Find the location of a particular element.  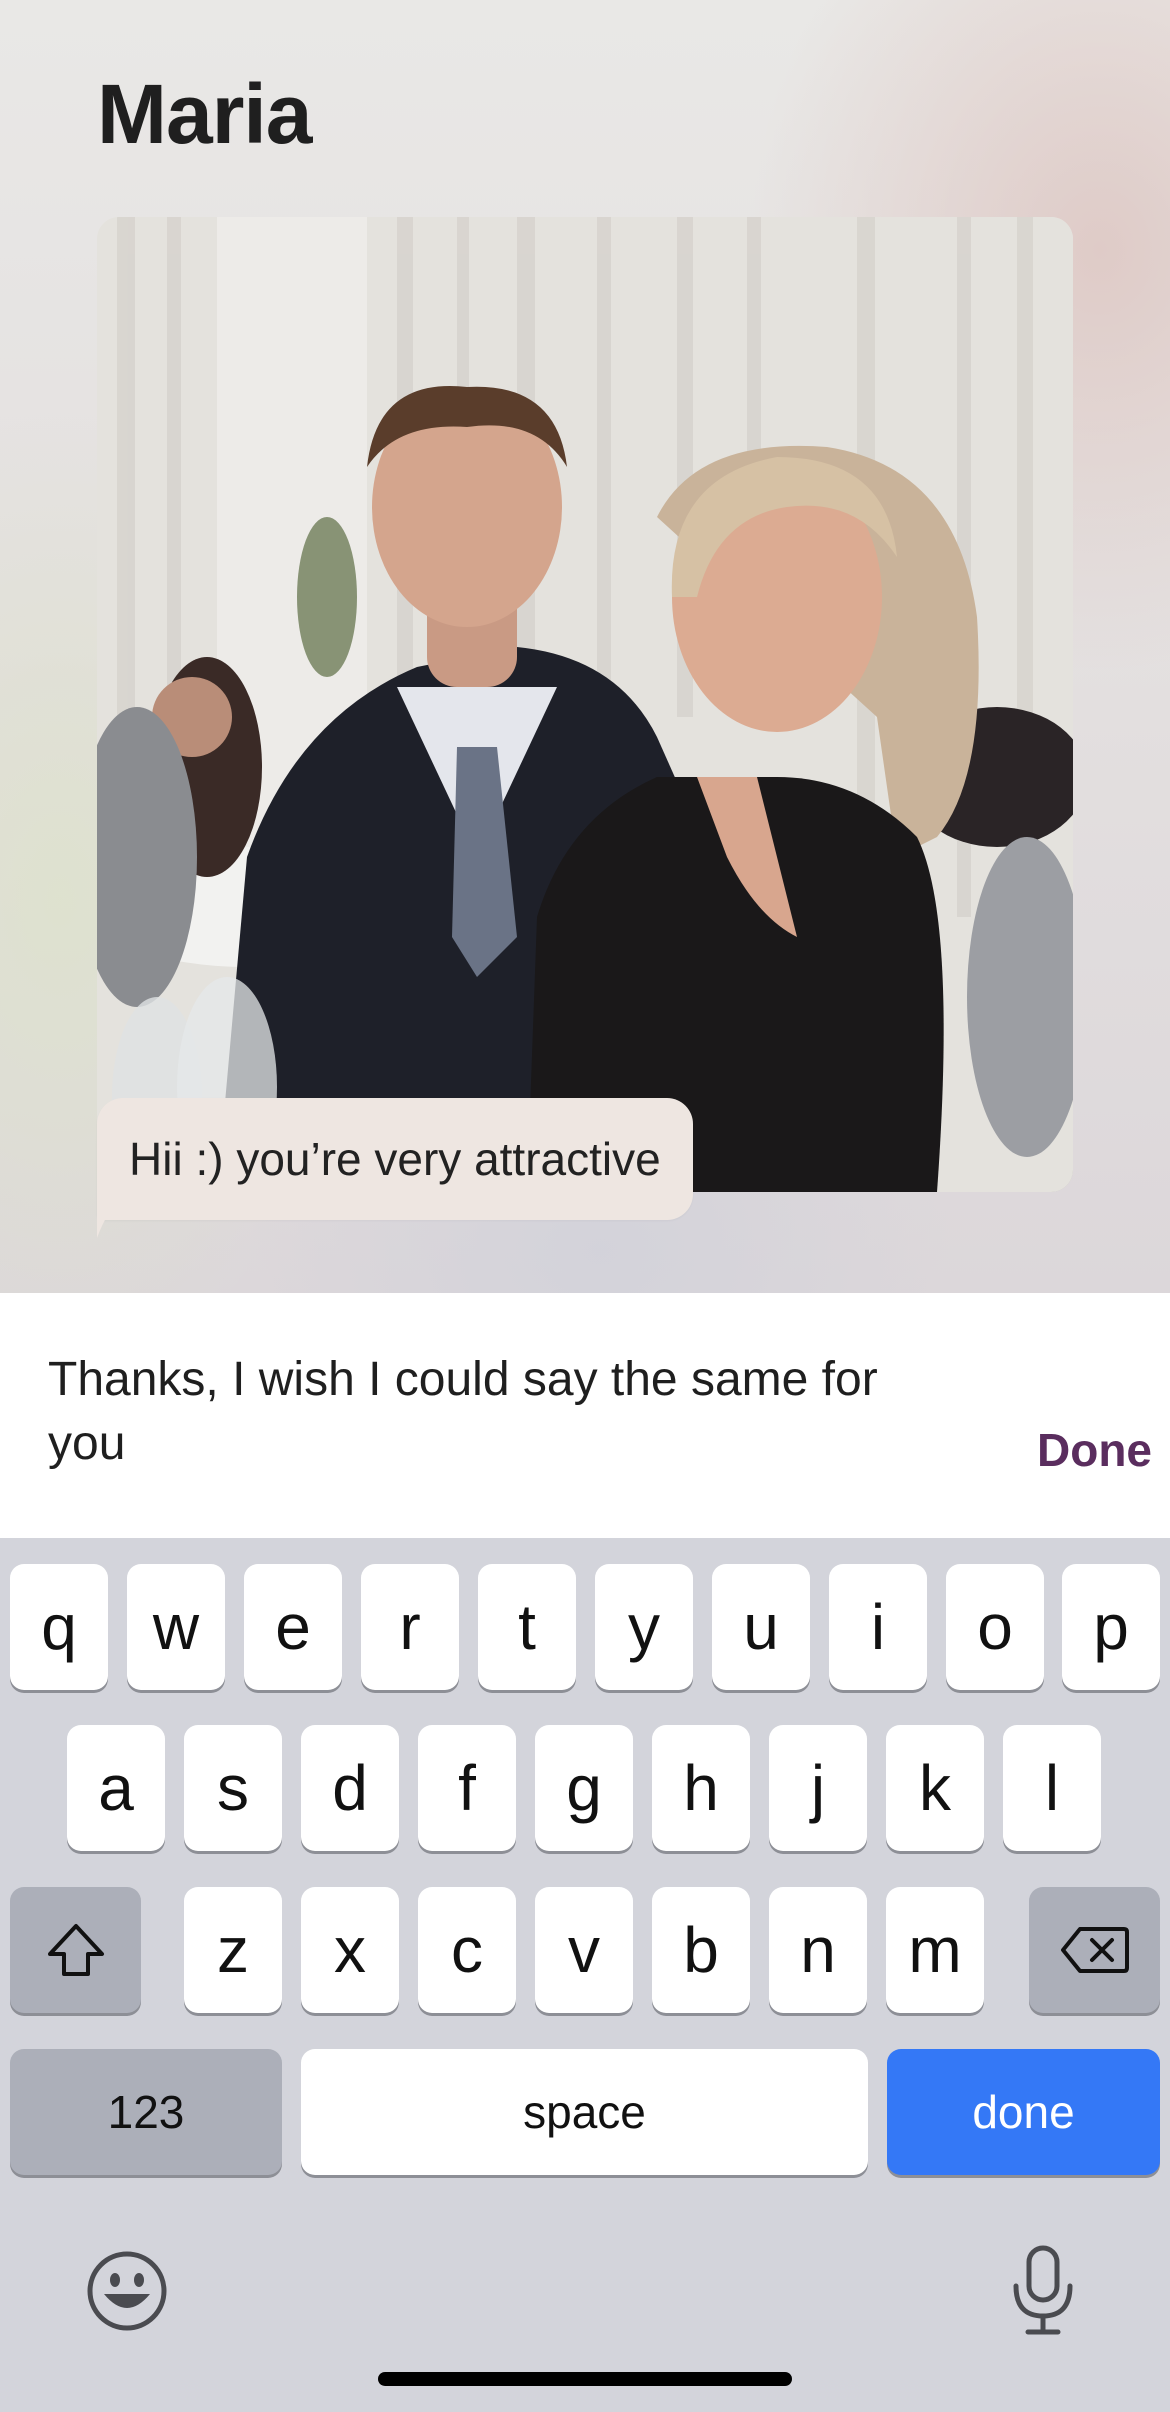

numbers-key: 123 is located at coordinates (146, 2112).